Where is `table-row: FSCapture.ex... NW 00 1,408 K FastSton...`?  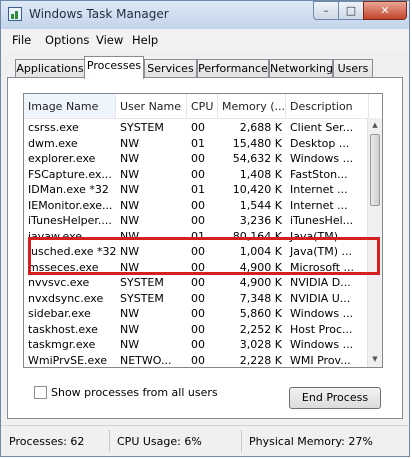 table-row: FSCapture.ex... NW 00 1,408 K FastSton... is located at coordinates (196, 175).